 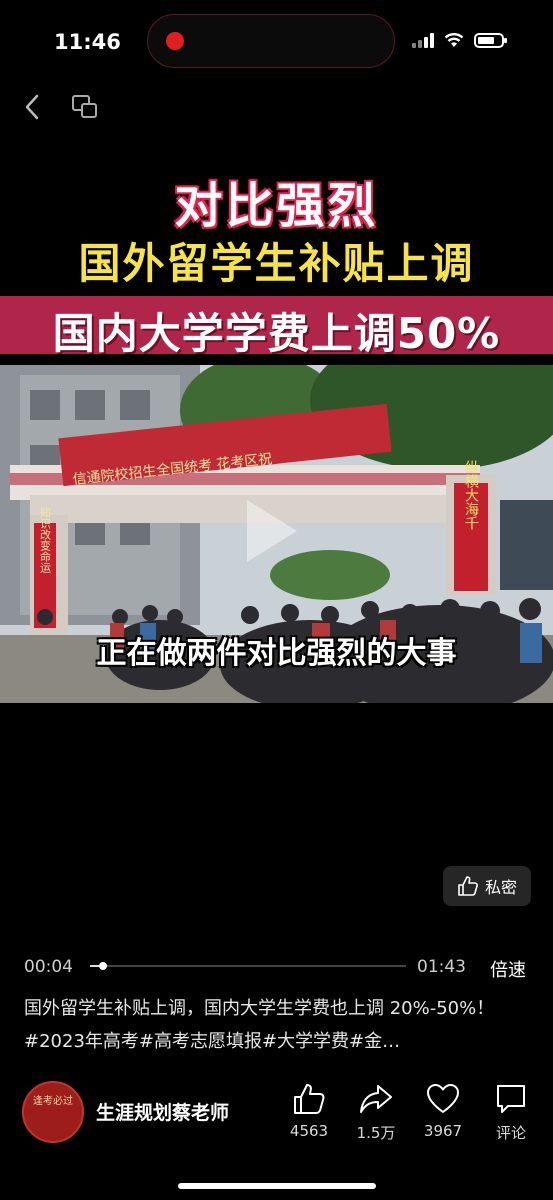 What do you see at coordinates (510, 1133) in the screenshot?
I see `comment-label: 评论` at bounding box center [510, 1133].